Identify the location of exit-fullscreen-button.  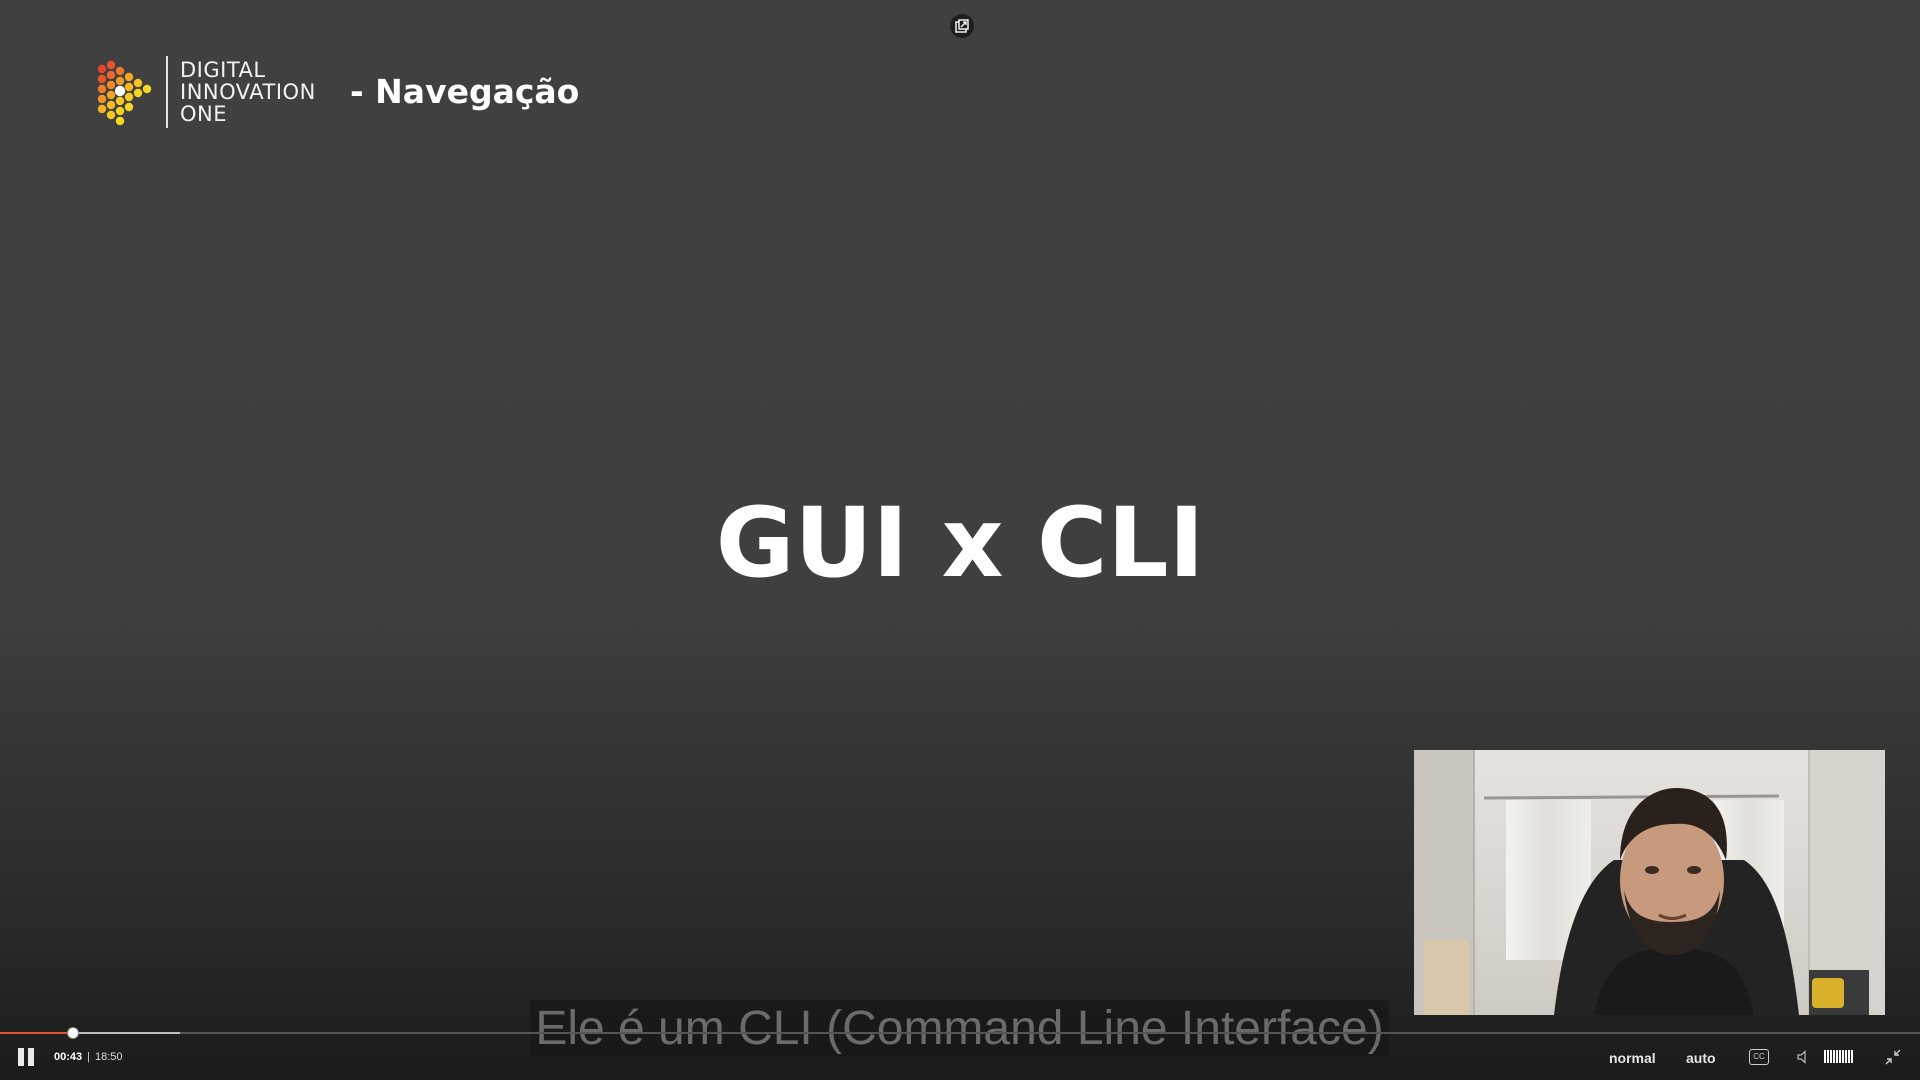
(1893, 1057).